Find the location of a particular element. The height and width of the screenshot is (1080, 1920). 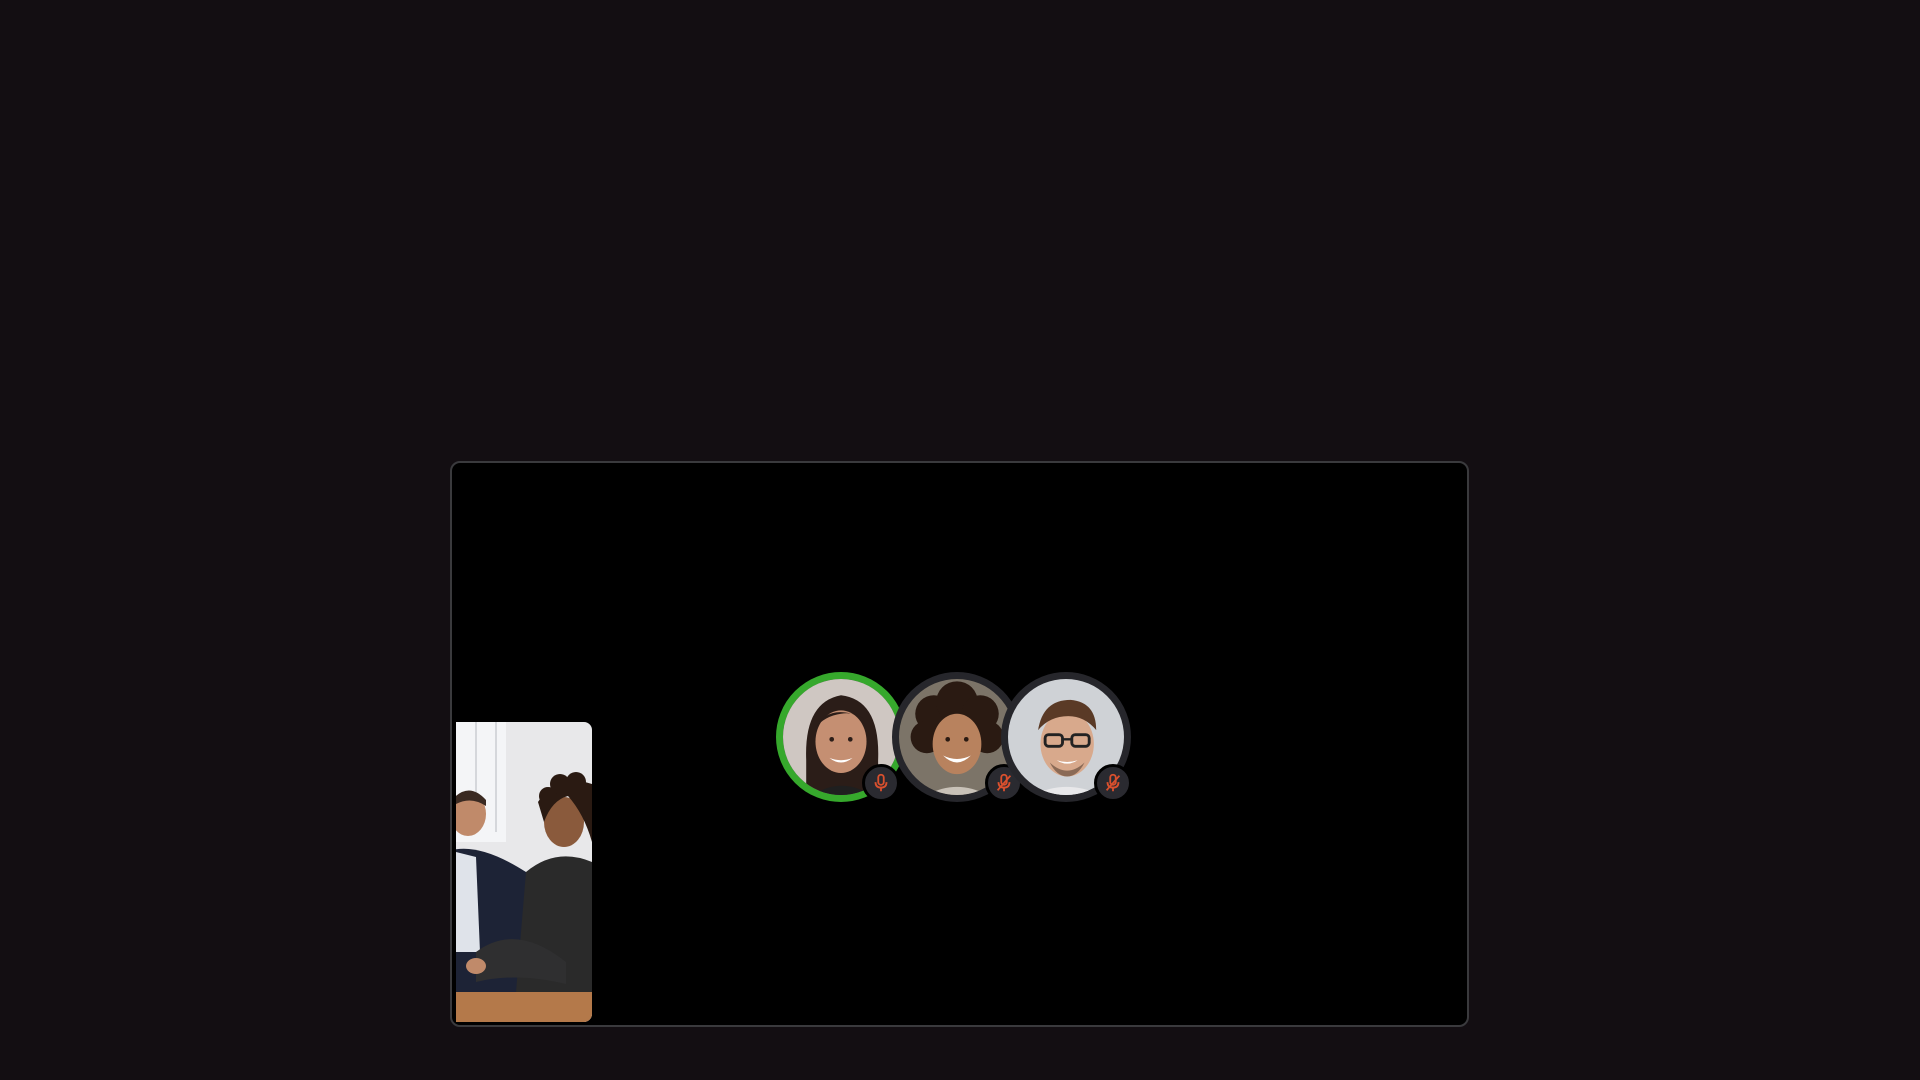

mic-on-icon is located at coordinates (881, 782).